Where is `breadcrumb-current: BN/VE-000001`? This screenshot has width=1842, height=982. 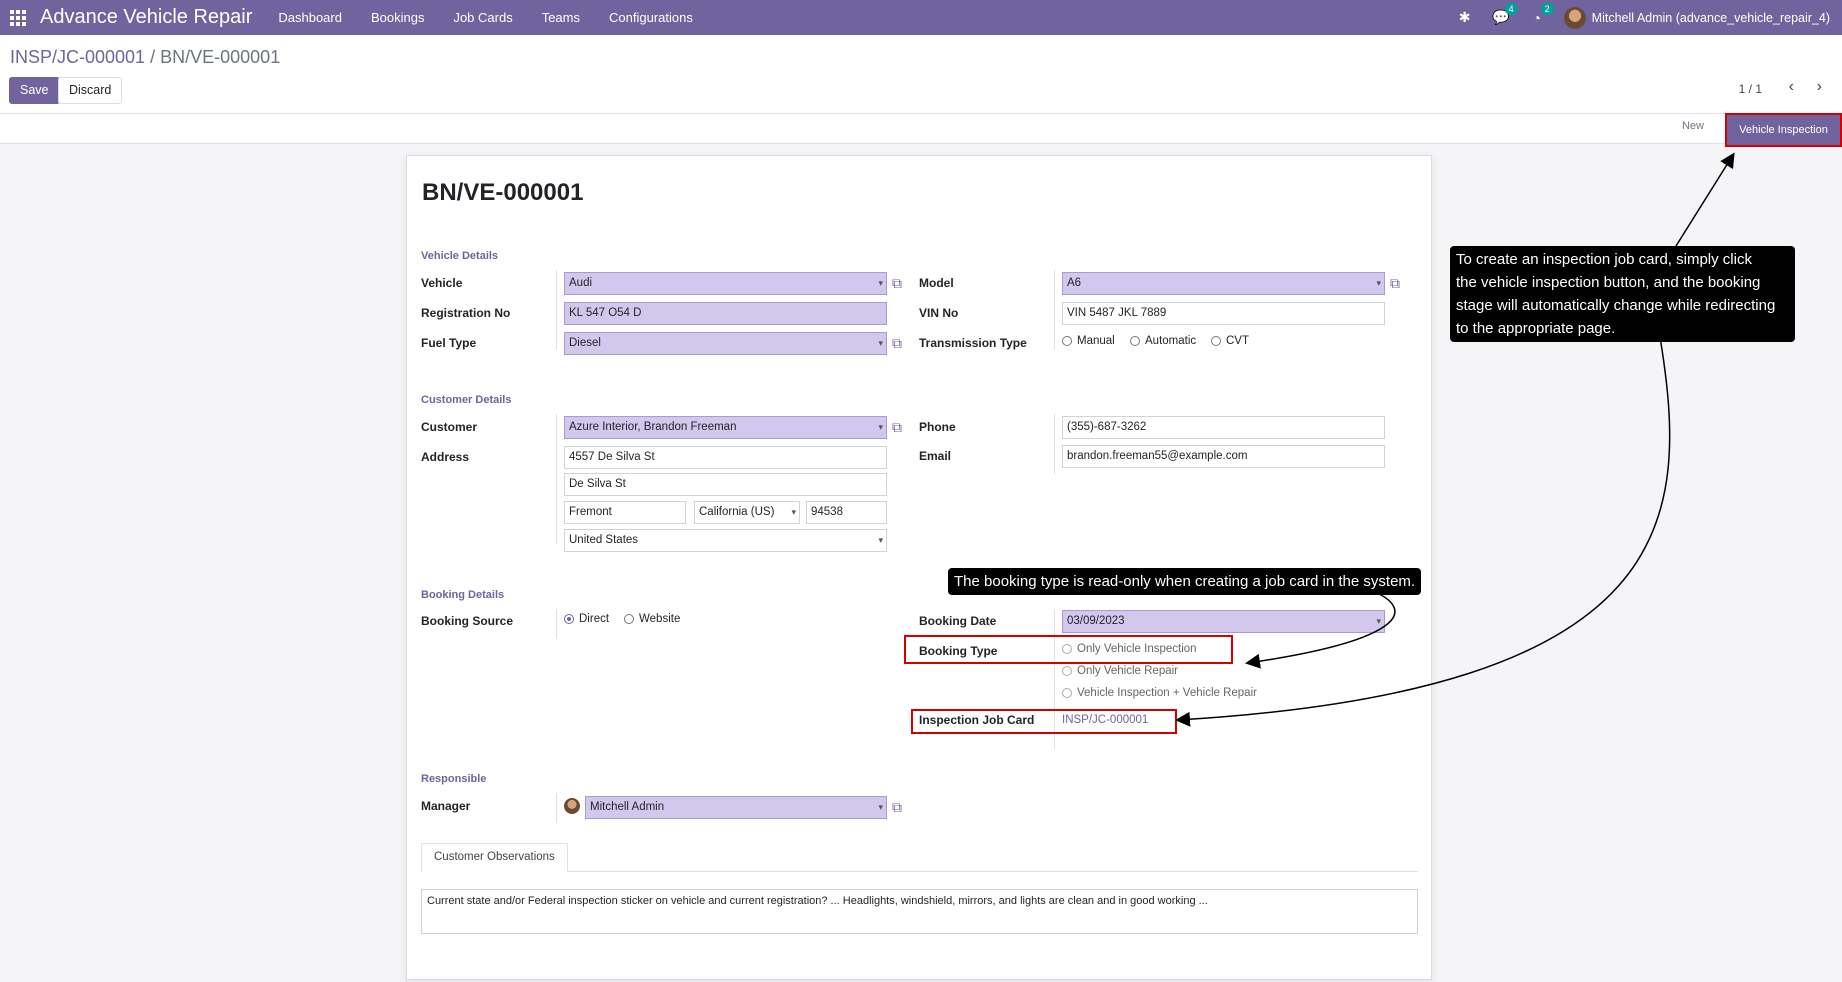
breadcrumb-current: BN/VE-000001 is located at coordinates (220, 57).